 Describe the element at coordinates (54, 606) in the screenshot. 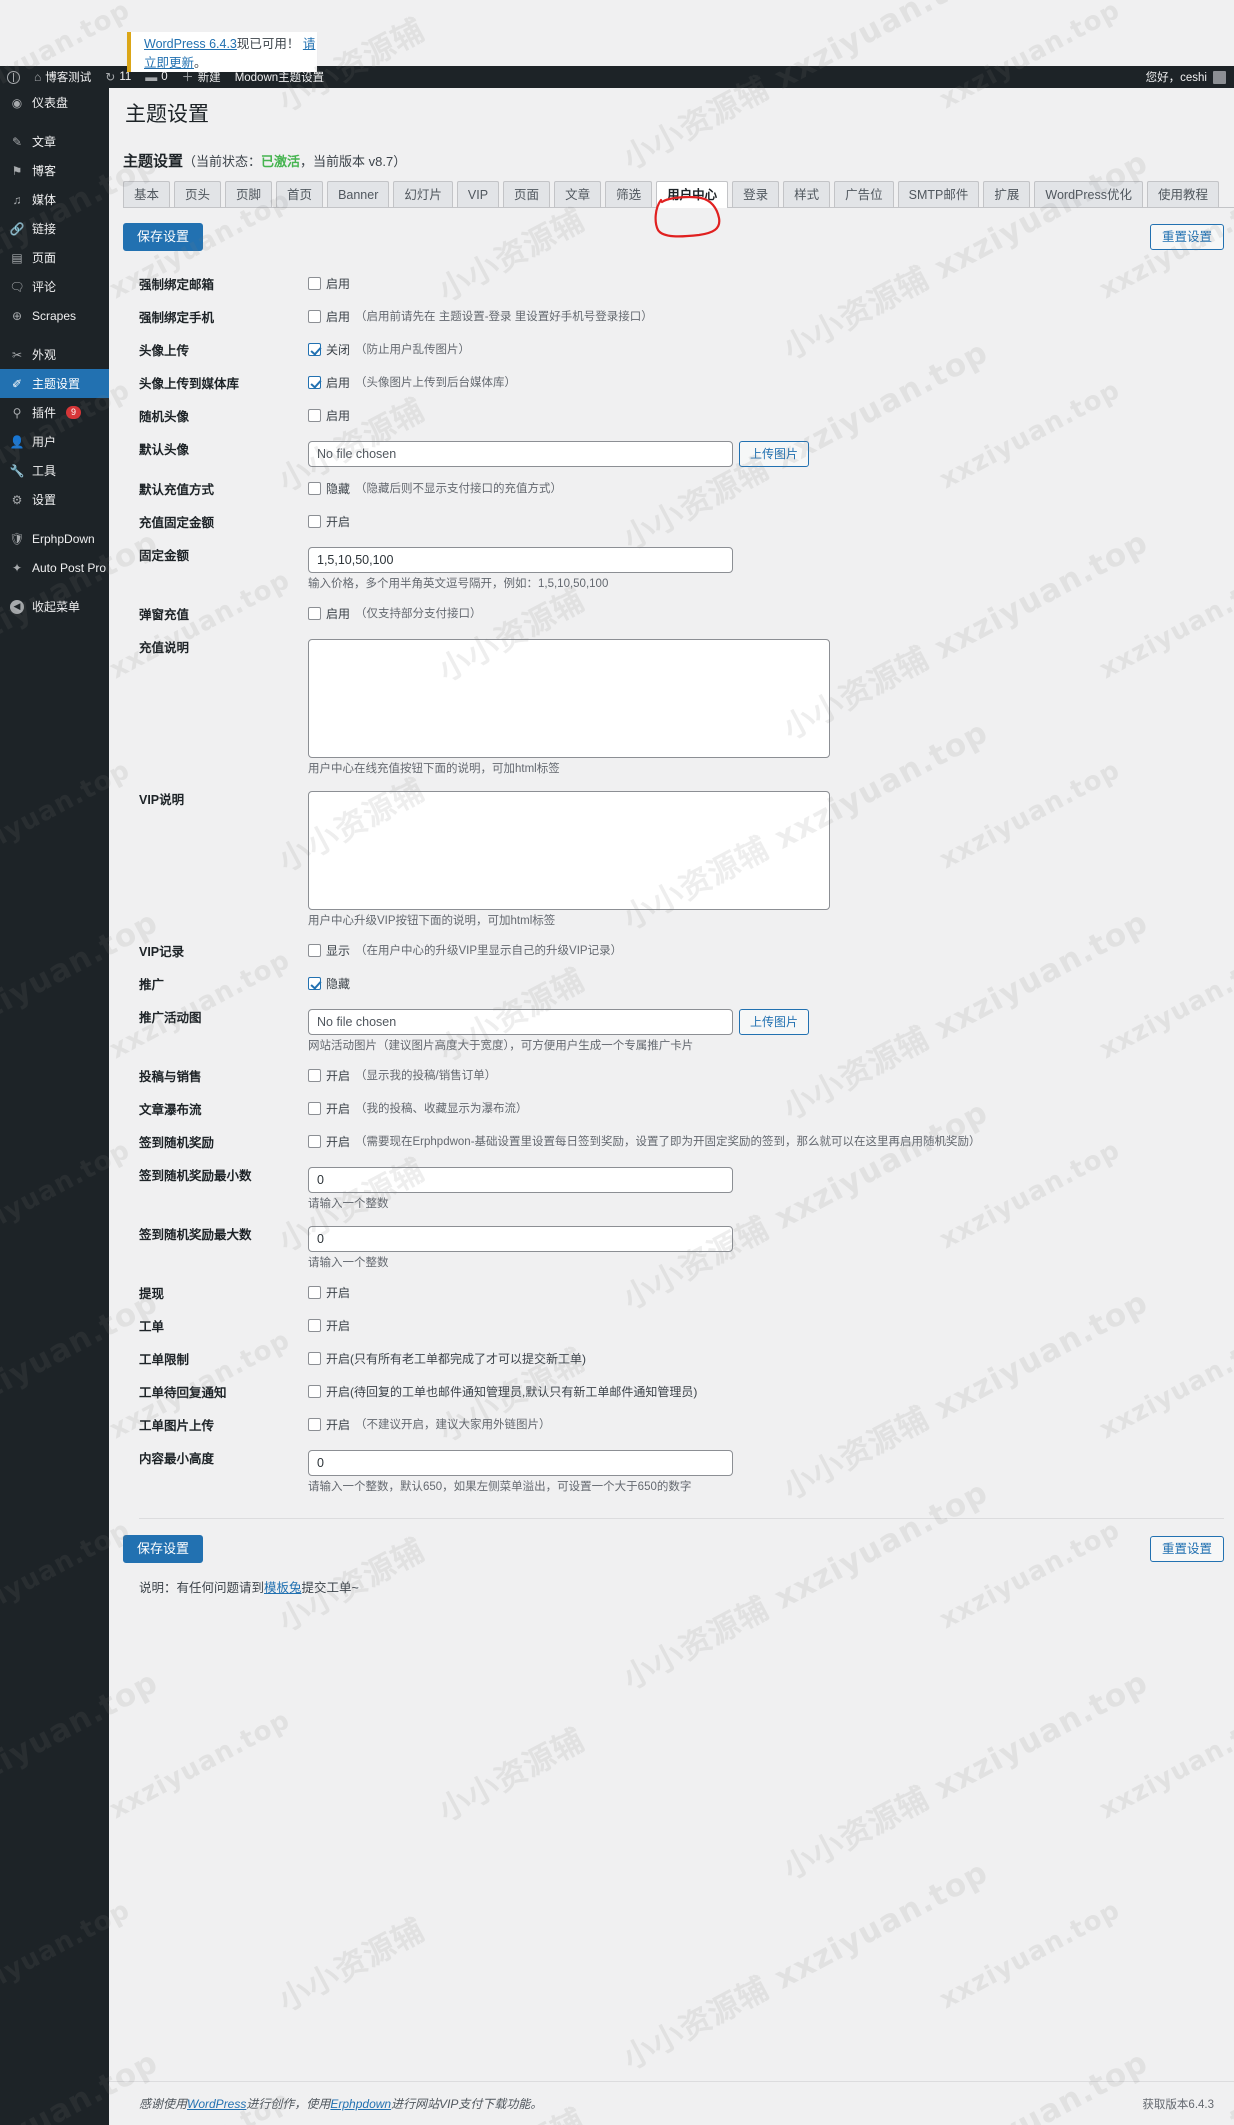

I see `sidebar-item-collapse-menu: ◀ 收起菜单` at that location.